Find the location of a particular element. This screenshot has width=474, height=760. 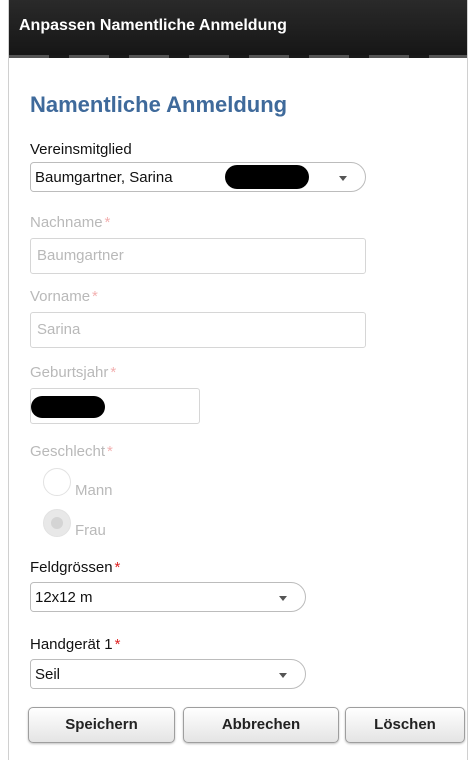

birthyear-label: Geburtsjahr * is located at coordinates (73, 372).